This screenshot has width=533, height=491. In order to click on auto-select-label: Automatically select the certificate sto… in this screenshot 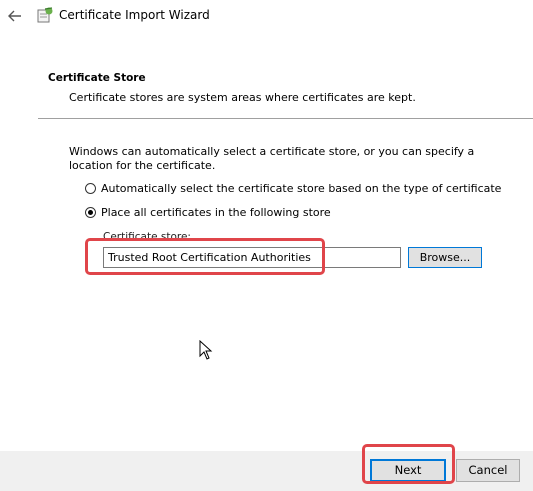, I will do `click(301, 188)`.